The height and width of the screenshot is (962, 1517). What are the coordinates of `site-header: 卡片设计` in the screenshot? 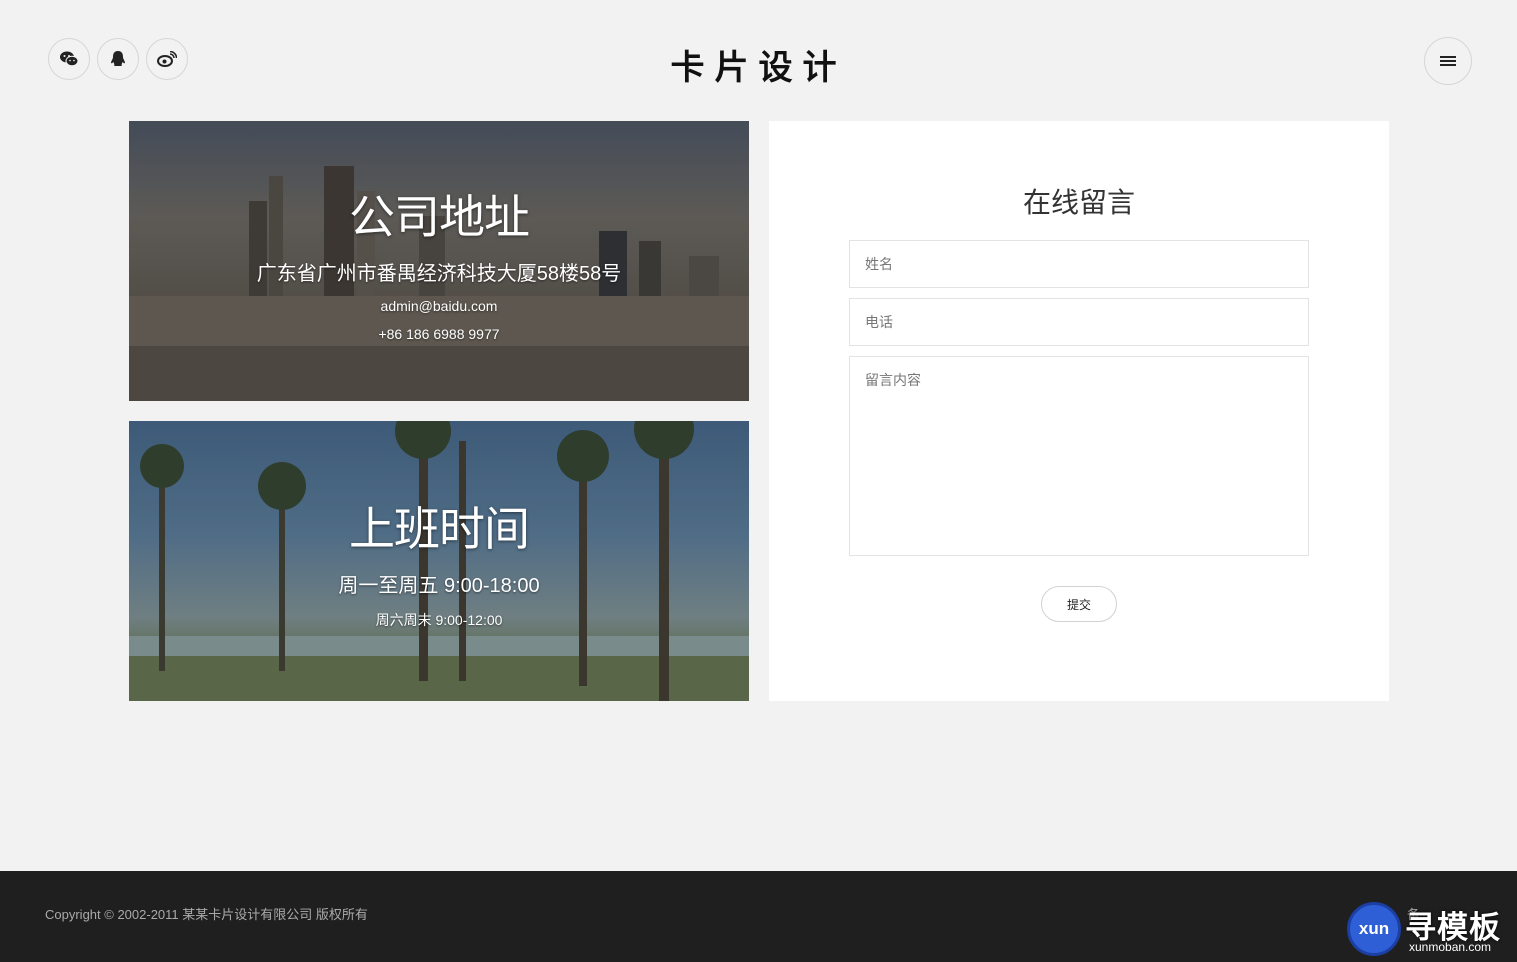 It's located at (758, 60).